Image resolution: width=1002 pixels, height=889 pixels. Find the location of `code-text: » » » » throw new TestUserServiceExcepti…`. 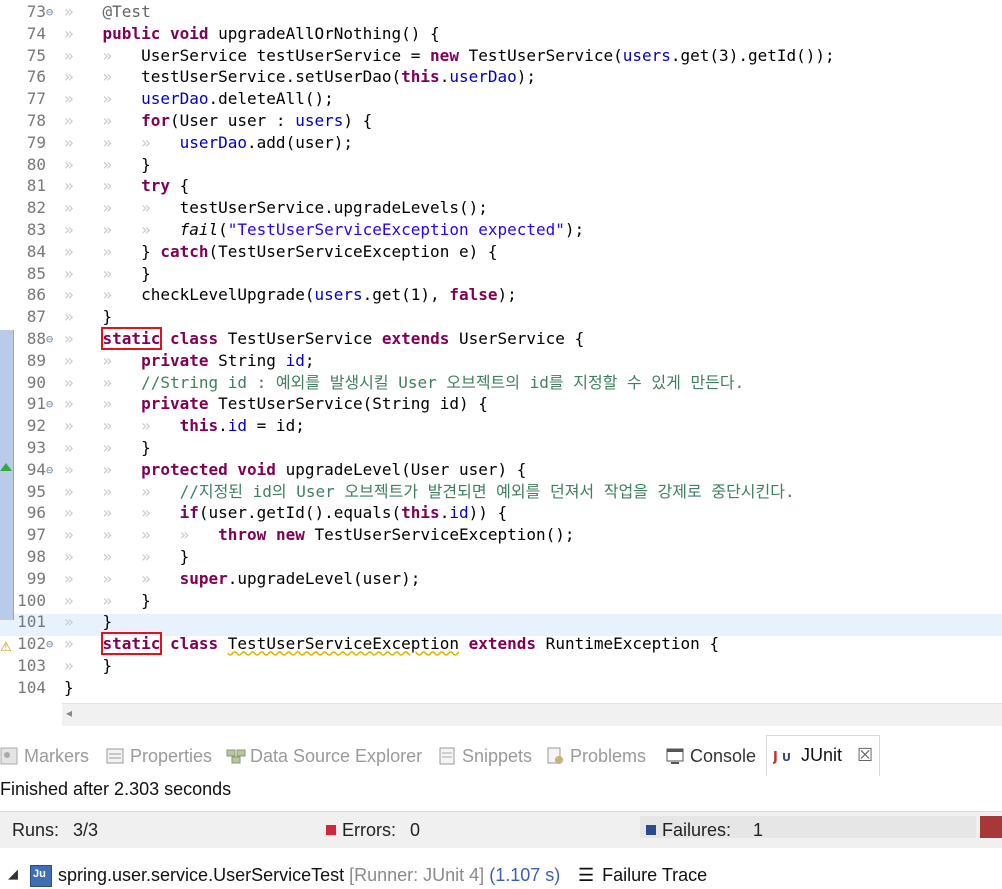

code-text: » » » » throw new TestUserServiceExcepti… is located at coordinates (319, 535).